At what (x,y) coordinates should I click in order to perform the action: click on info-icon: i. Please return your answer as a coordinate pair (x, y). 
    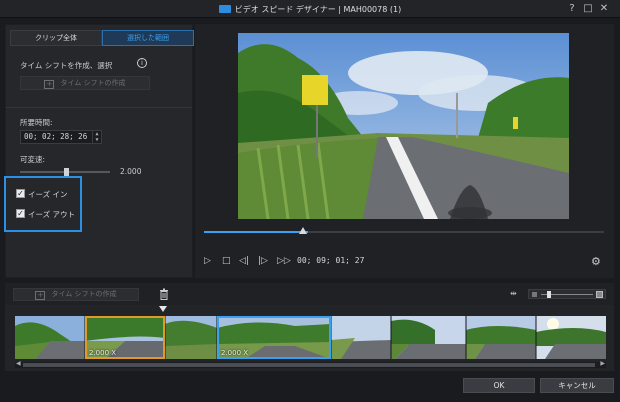
    Looking at the image, I should click on (142, 63).